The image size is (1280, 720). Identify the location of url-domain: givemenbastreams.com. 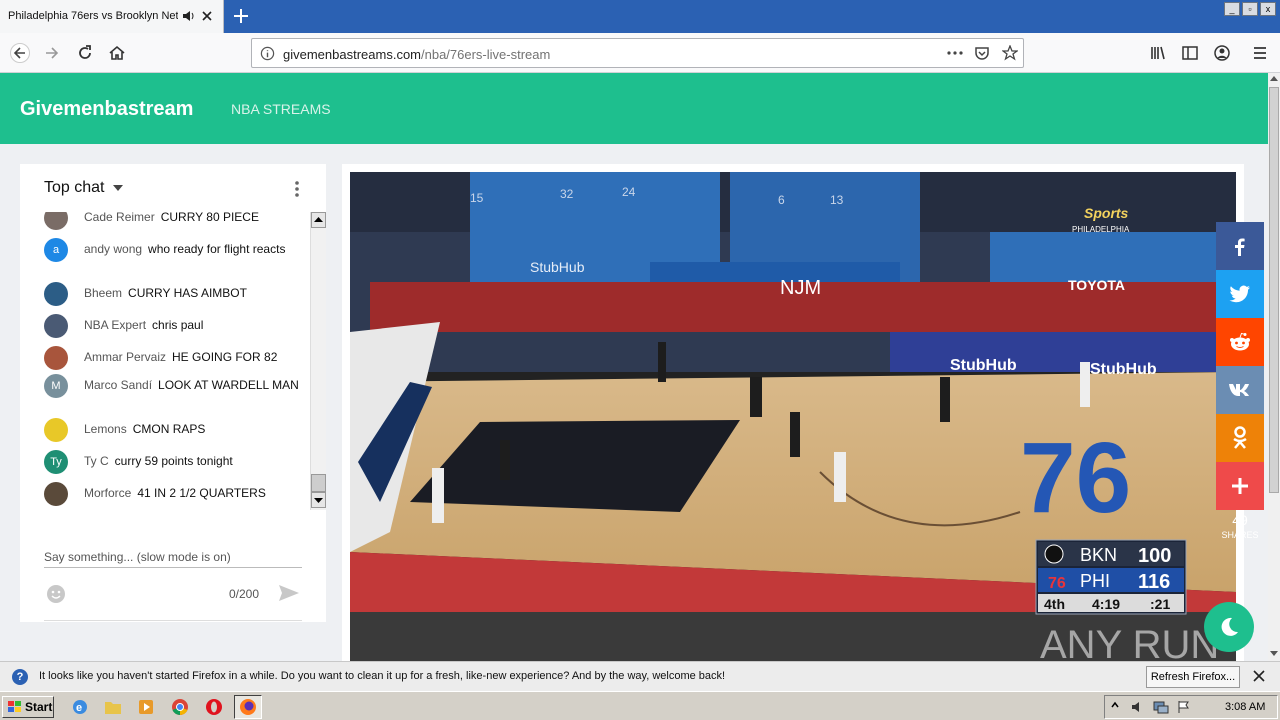
(352, 54).